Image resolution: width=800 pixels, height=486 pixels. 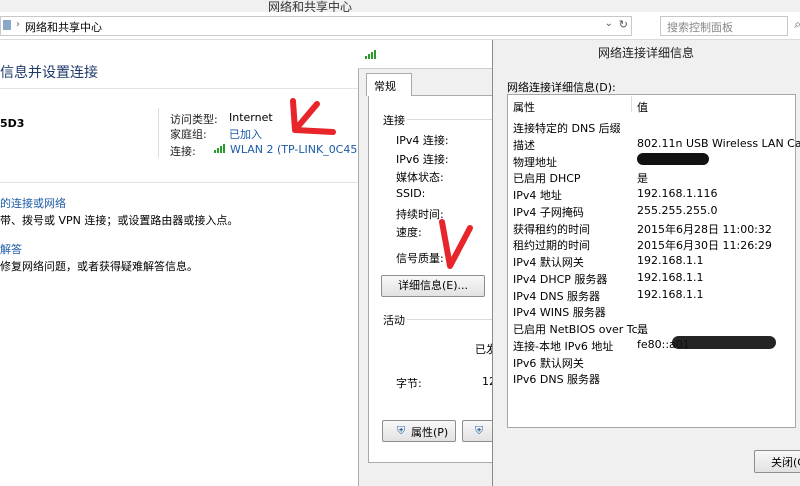 What do you see at coordinates (12, 123) in the screenshot?
I see `network-name: 5D3` at bounding box center [12, 123].